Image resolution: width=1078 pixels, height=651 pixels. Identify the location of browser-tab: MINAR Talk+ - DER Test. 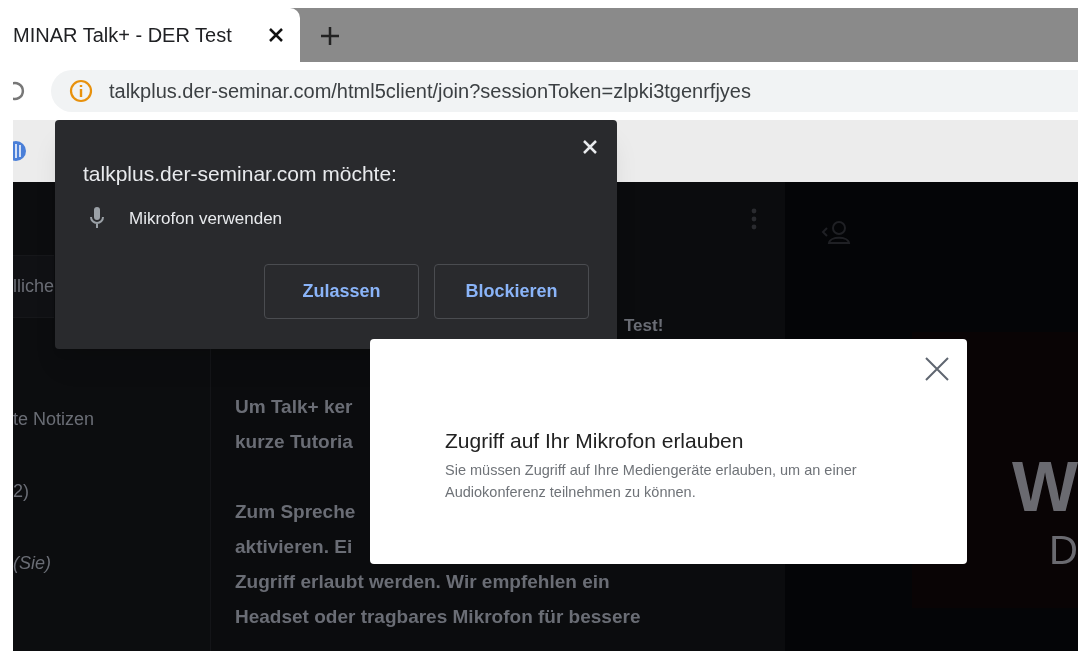
(156, 35).